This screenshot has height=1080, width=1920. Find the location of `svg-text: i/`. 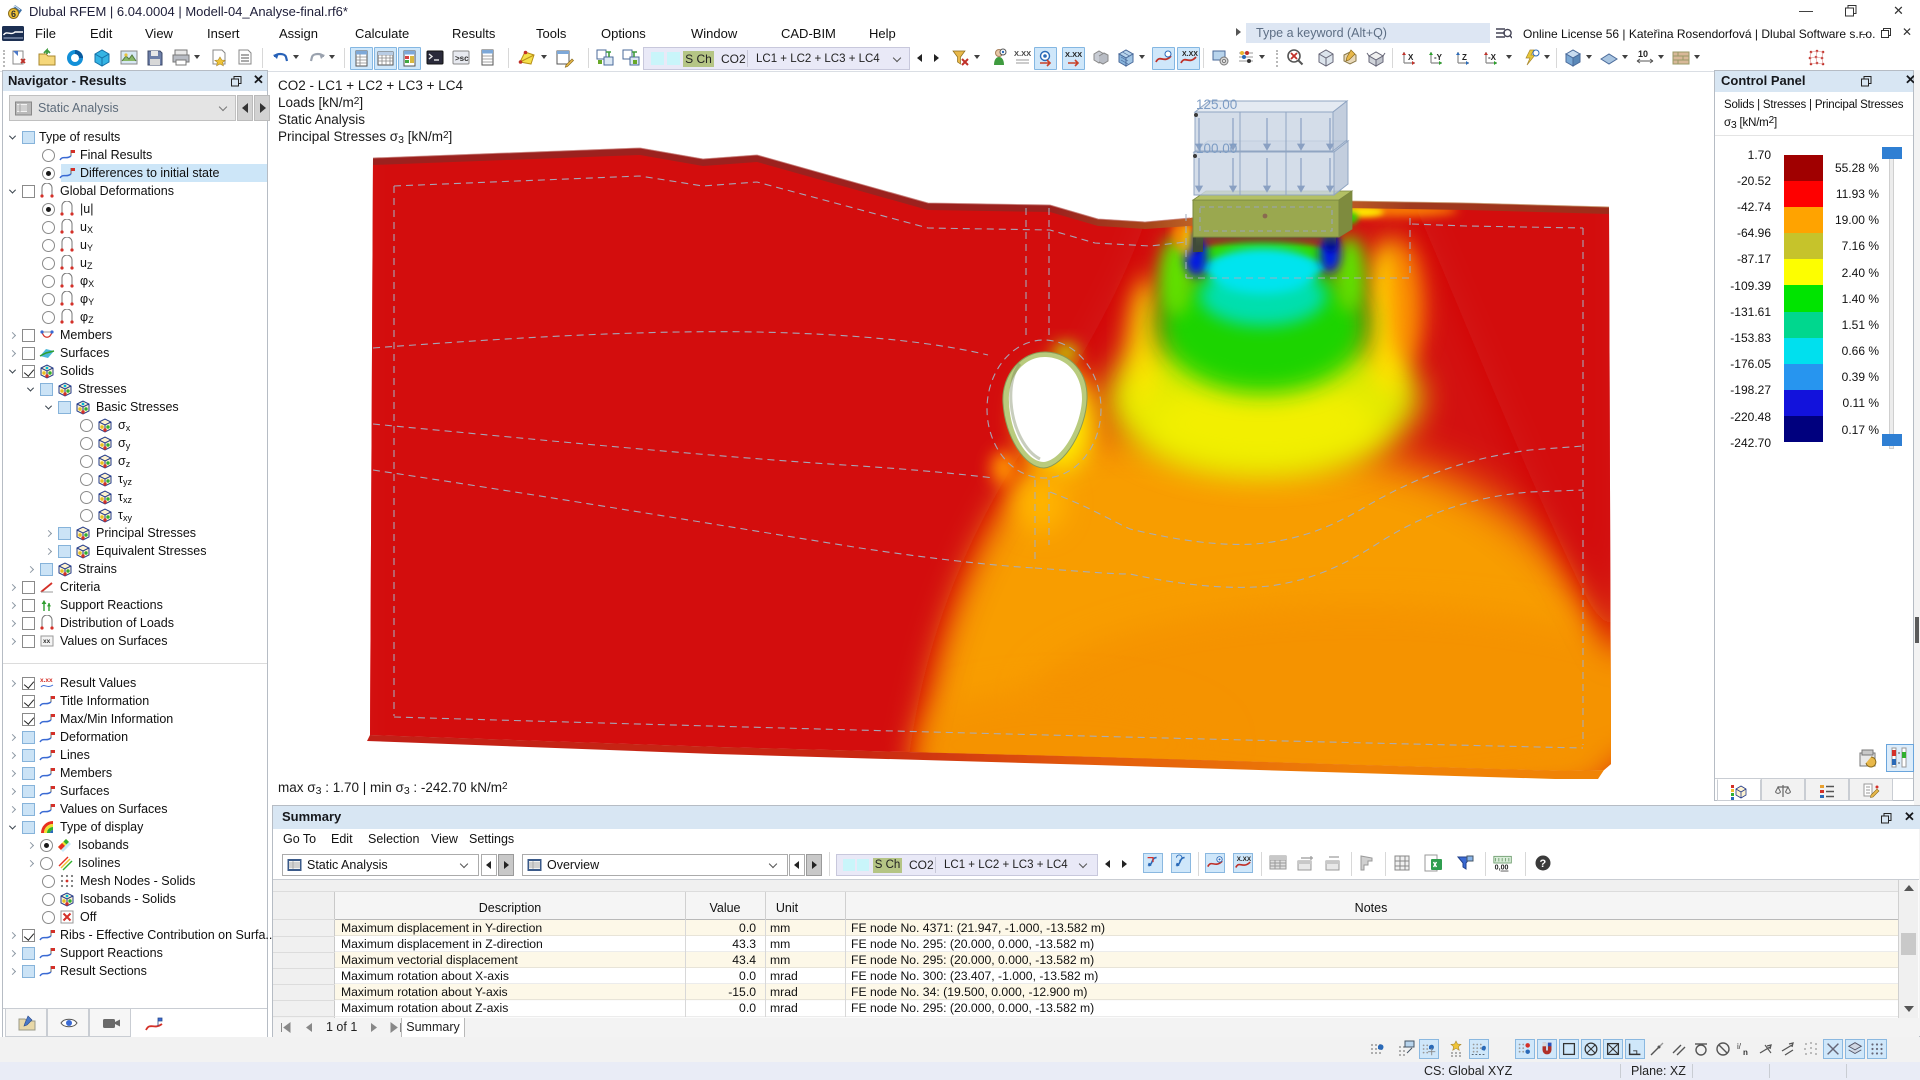

svg-text: i/ is located at coordinates (1739, 1046).